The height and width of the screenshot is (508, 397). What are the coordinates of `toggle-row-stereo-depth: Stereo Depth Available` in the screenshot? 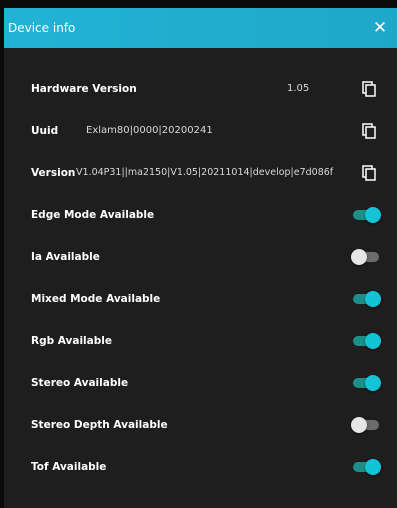 It's located at (200, 425).